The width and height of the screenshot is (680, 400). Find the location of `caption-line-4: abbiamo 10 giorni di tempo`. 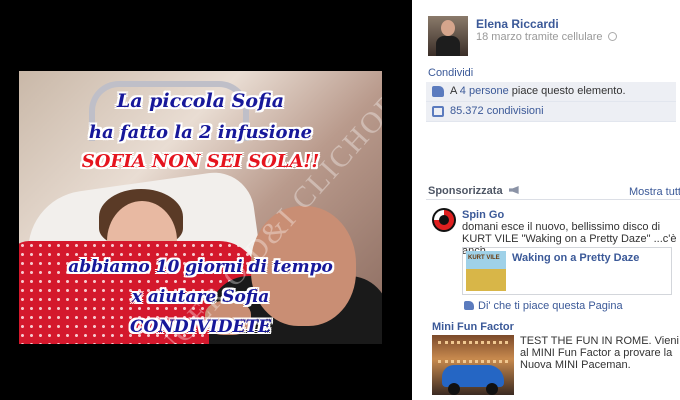

caption-line-4: abbiamo 10 giorni di tempo is located at coordinates (200, 267).